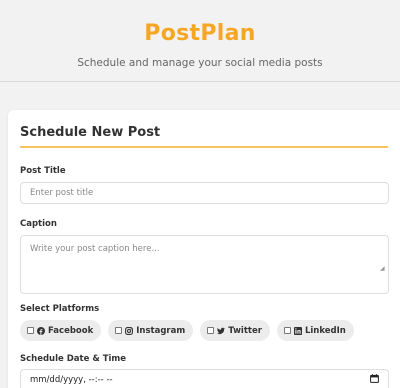 The height and width of the screenshot is (388, 400). Describe the element at coordinates (374, 380) in the screenshot. I see `calendar-icon` at that location.